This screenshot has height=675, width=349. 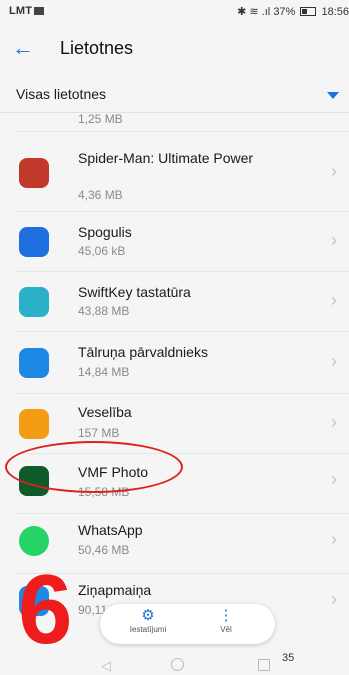 What do you see at coordinates (308, 11) in the screenshot?
I see `battery-icon` at bounding box center [308, 11].